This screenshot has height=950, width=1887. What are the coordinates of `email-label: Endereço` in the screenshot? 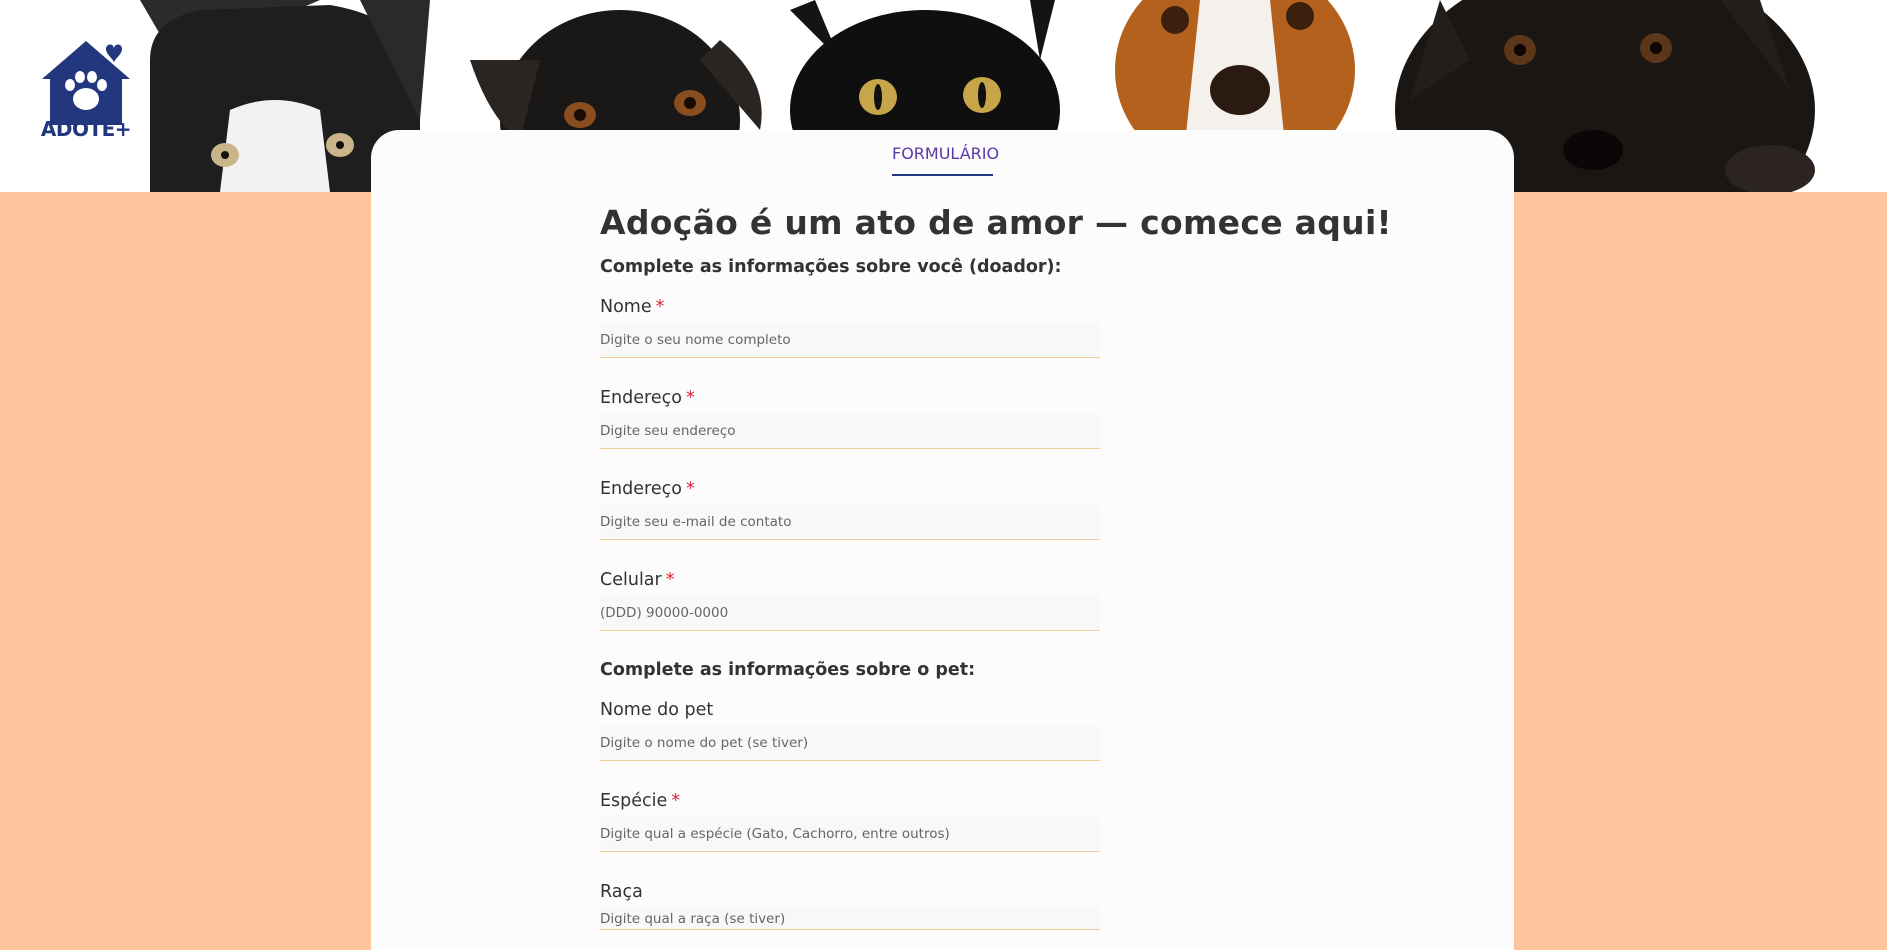 It's located at (641, 489).